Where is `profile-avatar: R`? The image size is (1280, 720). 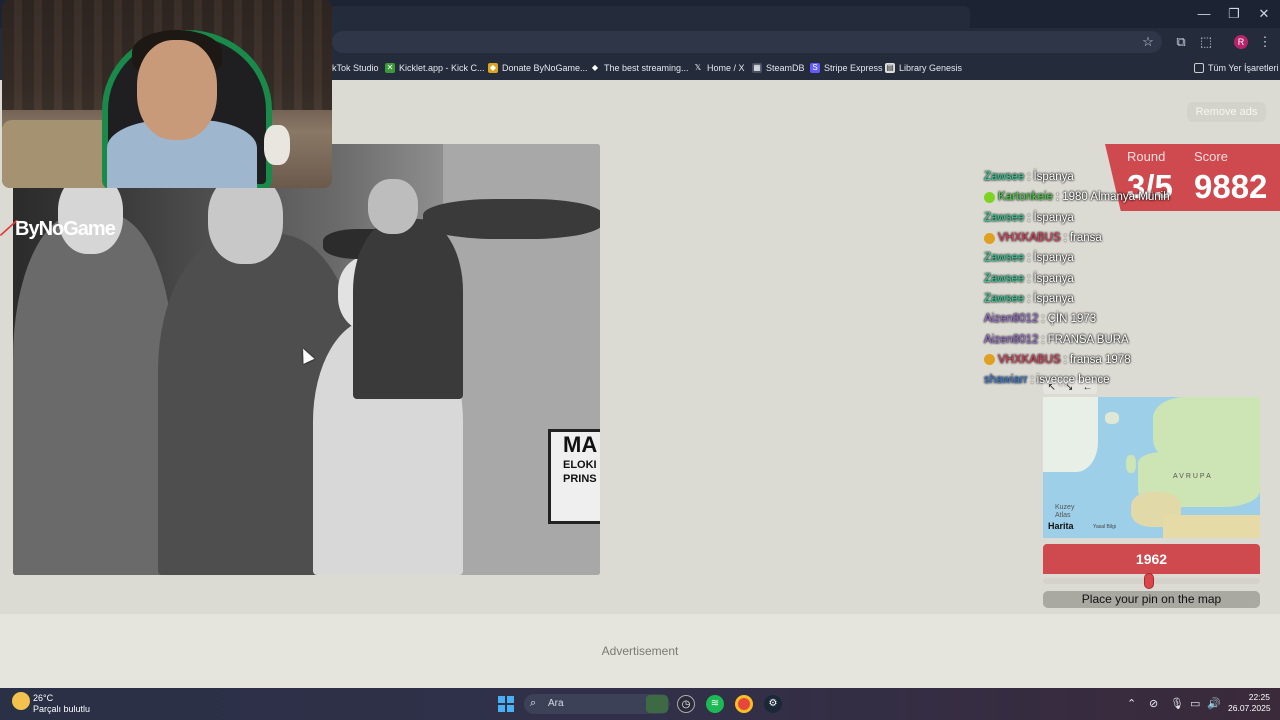 profile-avatar: R is located at coordinates (1241, 42).